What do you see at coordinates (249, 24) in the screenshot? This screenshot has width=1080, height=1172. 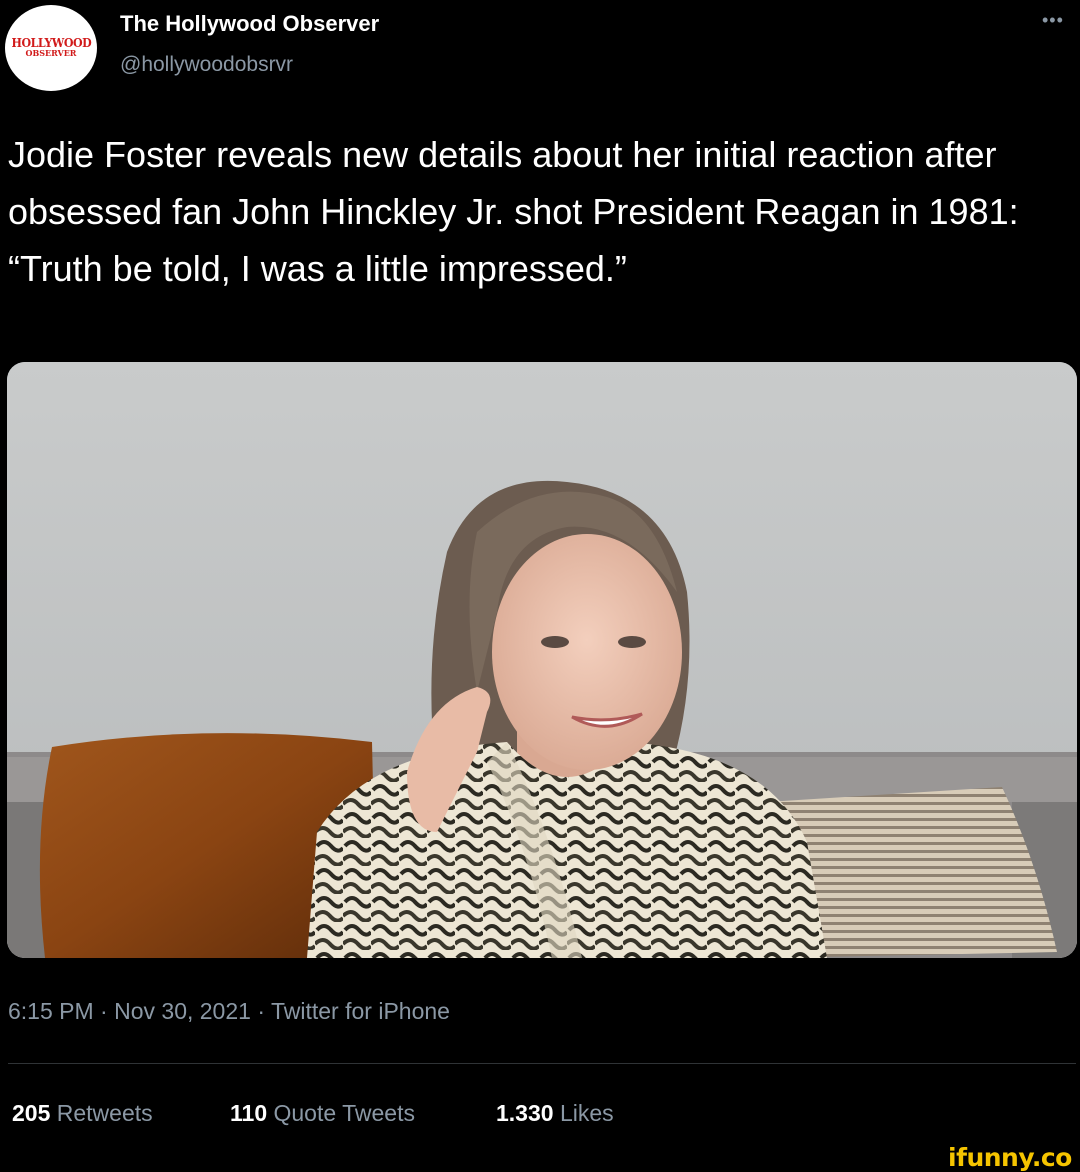 I see `account-name: The Hollywood Observer` at bounding box center [249, 24].